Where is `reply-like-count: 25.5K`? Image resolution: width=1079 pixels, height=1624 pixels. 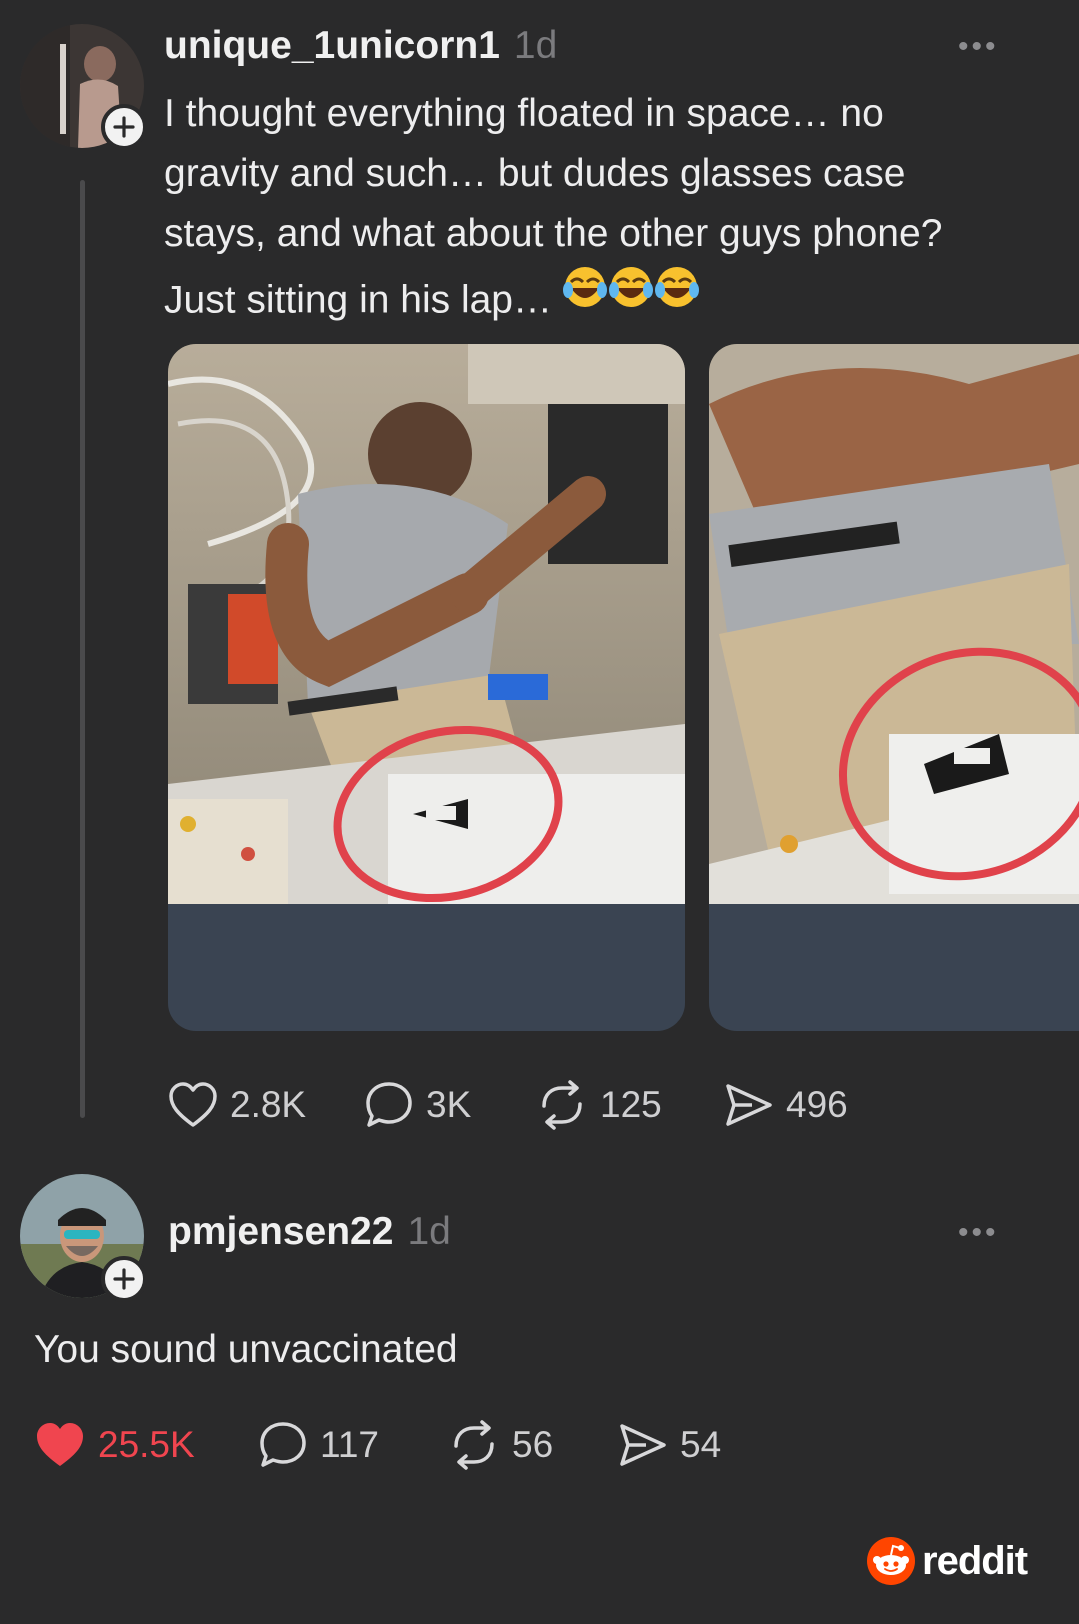 reply-like-count: 25.5K is located at coordinates (146, 1444).